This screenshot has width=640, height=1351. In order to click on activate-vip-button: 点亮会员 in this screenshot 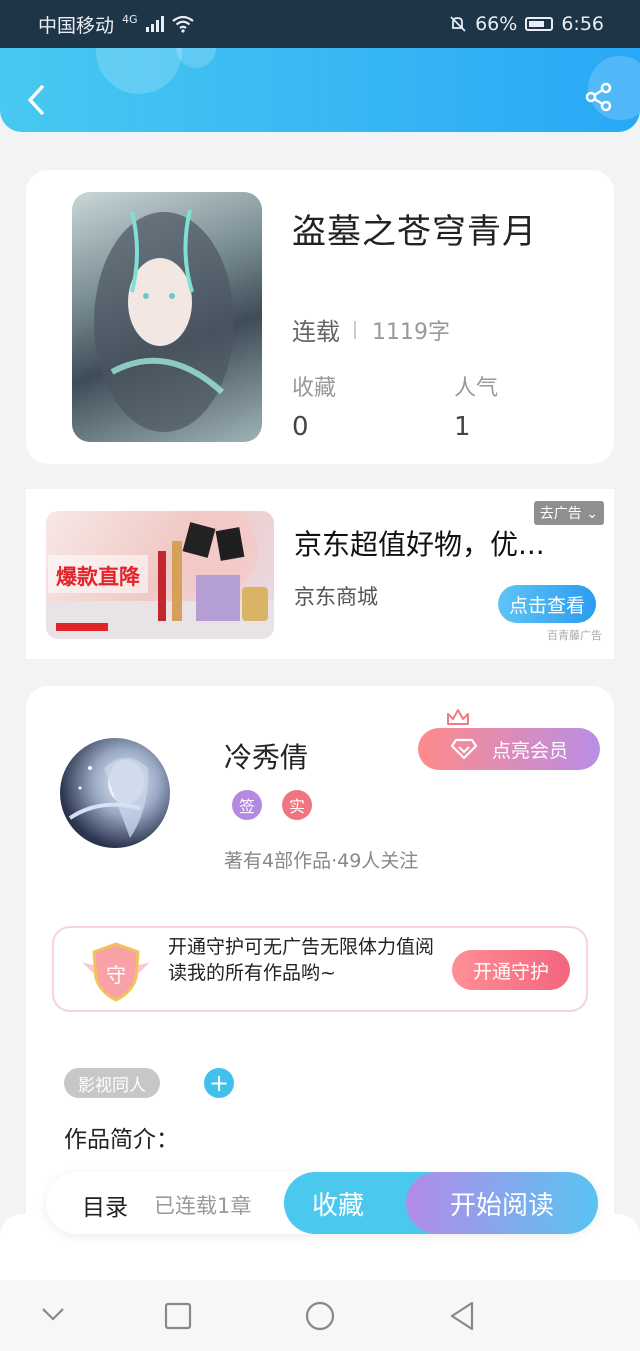, I will do `click(509, 749)`.